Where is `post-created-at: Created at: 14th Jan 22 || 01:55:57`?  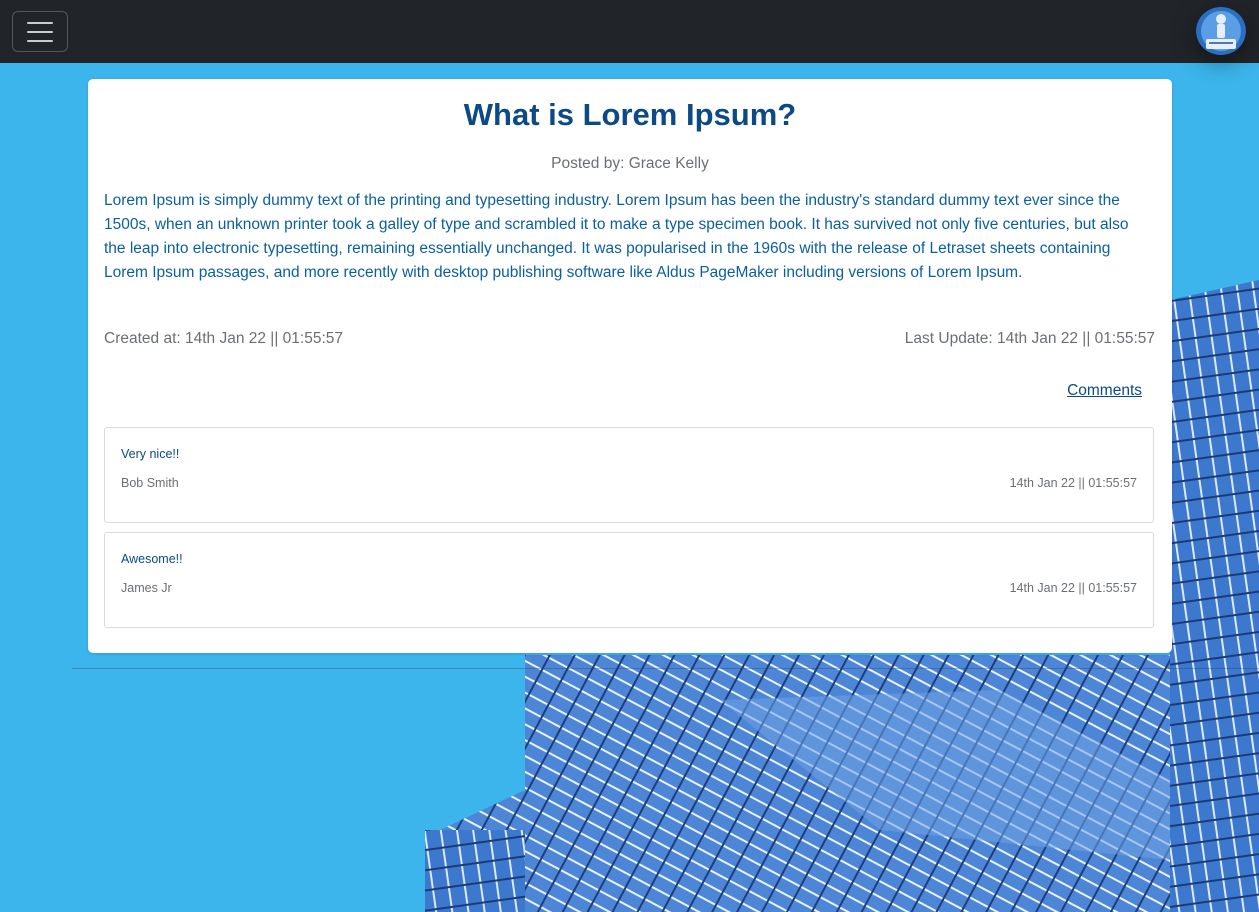
post-created-at: Created at: 14th Jan 22 || 01:55:57 is located at coordinates (224, 338).